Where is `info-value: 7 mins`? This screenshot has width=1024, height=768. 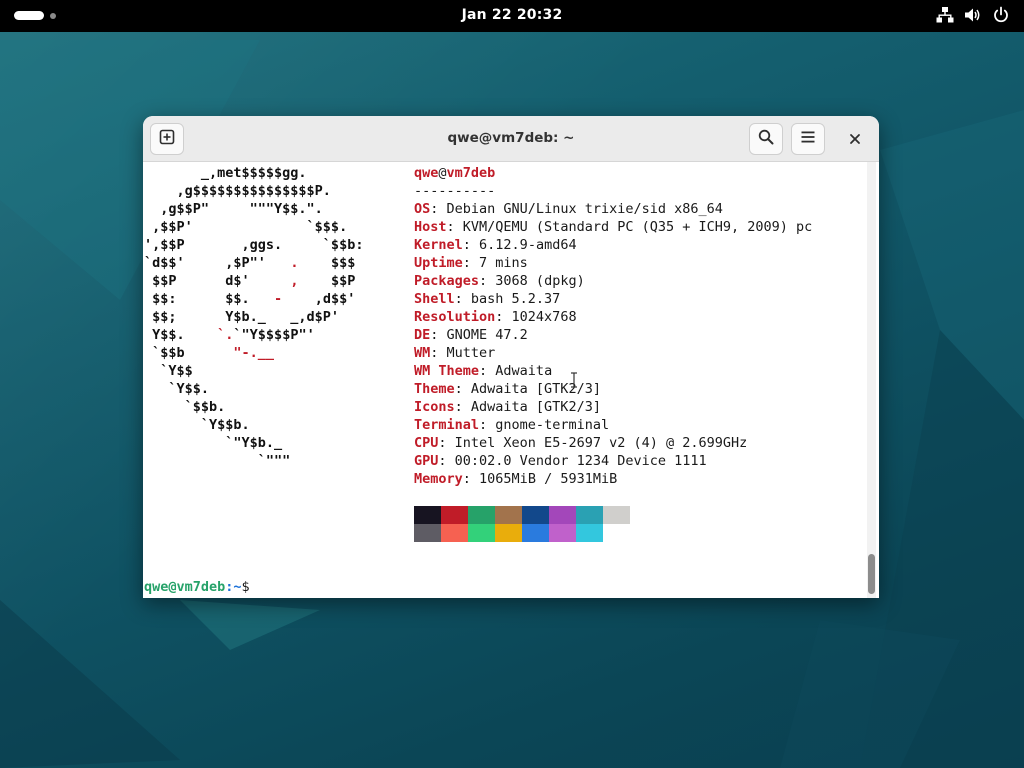
info-value: 7 mins is located at coordinates (503, 263).